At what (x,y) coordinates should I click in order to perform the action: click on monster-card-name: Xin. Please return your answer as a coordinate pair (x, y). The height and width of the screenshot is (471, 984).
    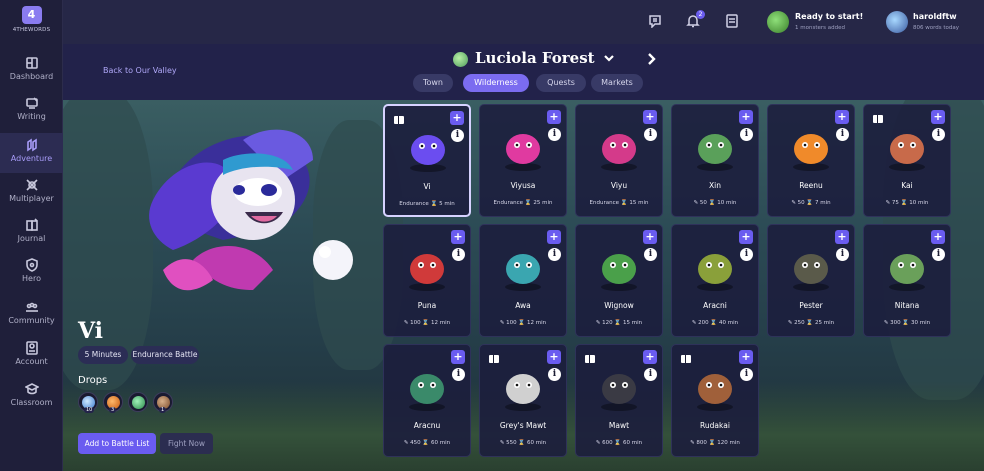
    Looking at the image, I should click on (715, 185).